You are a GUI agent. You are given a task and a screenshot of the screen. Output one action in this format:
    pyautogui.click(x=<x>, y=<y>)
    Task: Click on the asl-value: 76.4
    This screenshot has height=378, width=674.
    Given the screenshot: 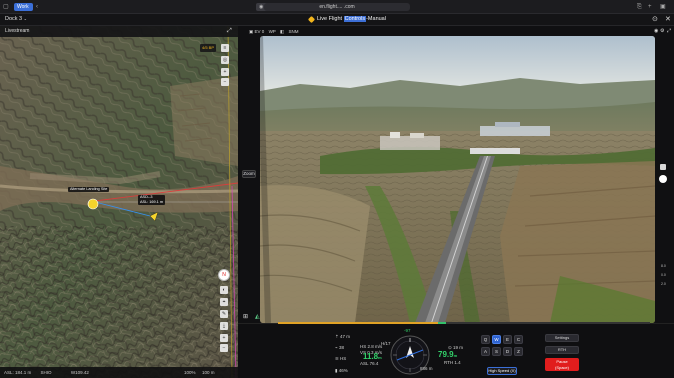 What is the action you would take?
    pyautogui.click(x=374, y=363)
    